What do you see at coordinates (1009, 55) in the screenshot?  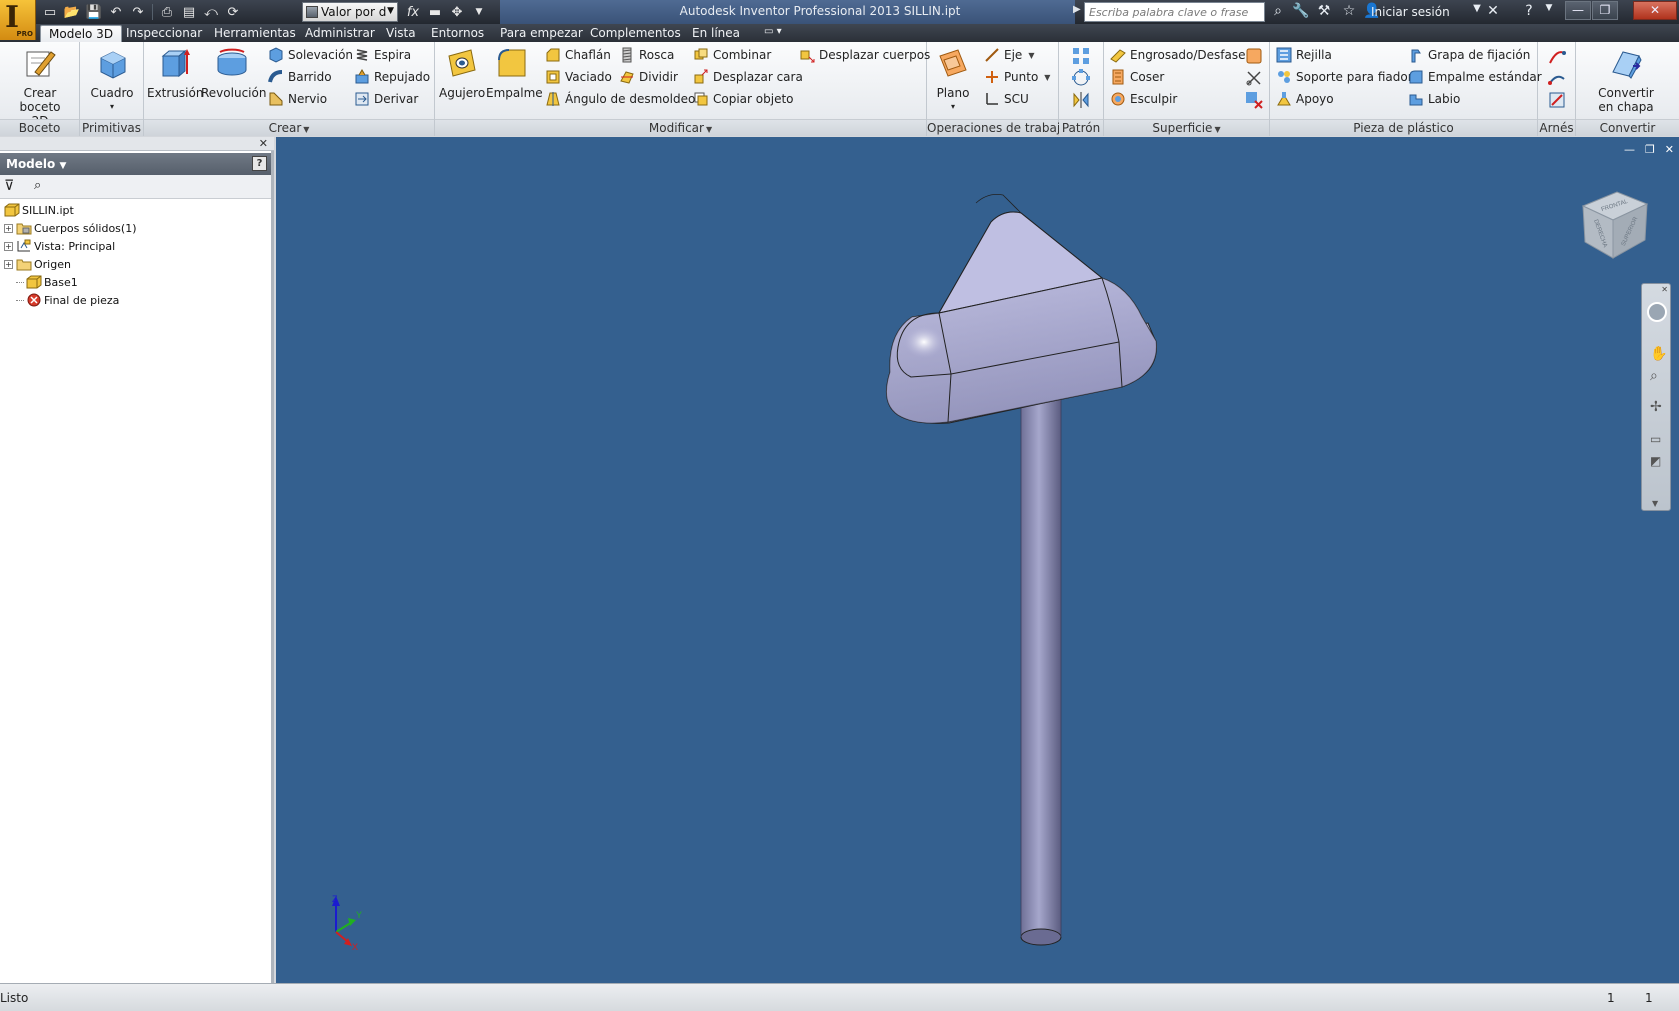 I see `eje-button: Eje ▼` at bounding box center [1009, 55].